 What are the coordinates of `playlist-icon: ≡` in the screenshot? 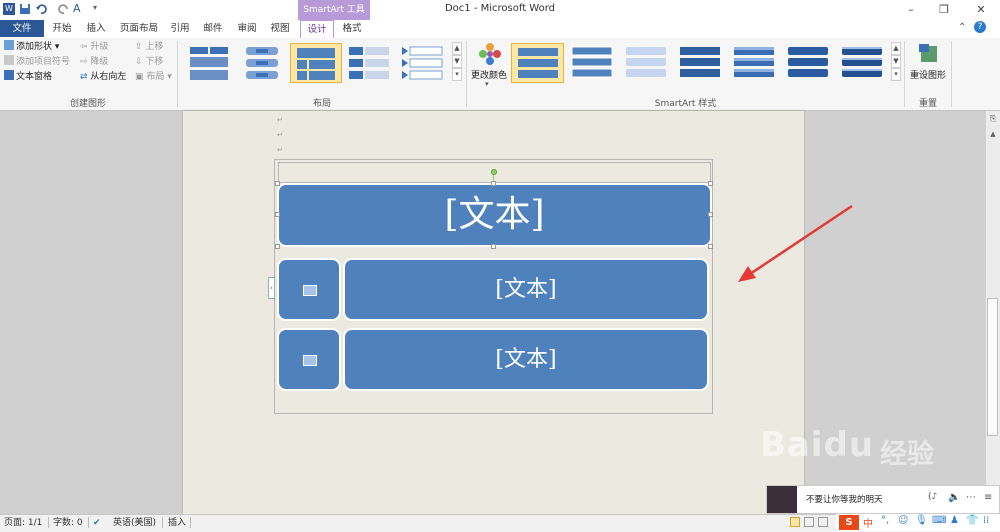 It's located at (988, 497).